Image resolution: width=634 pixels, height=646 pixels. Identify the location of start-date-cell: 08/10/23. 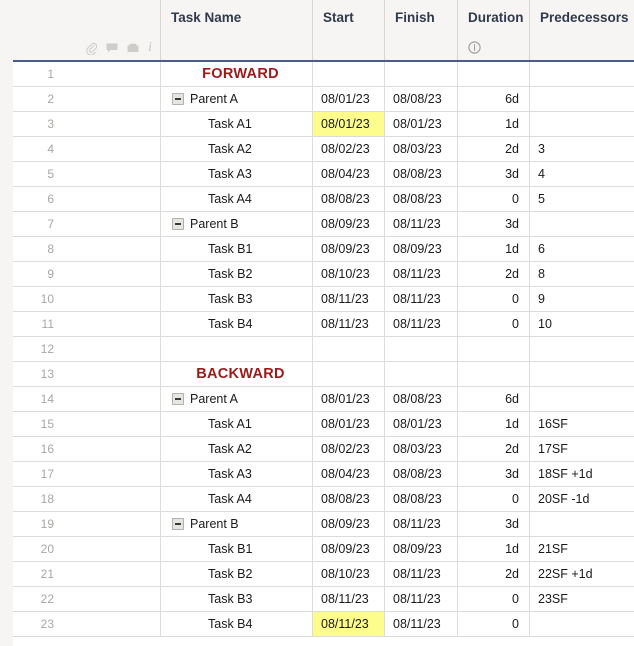
(349, 274).